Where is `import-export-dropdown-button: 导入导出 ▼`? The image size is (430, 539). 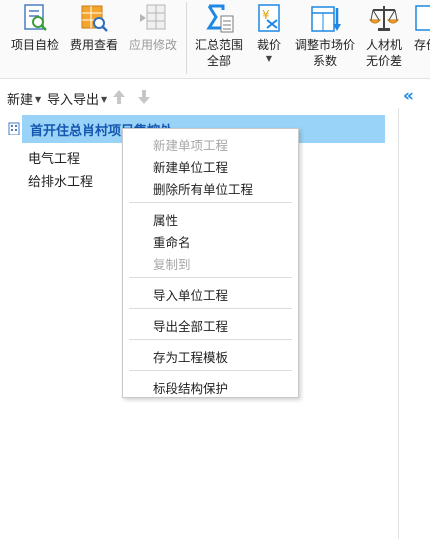 import-export-dropdown-button: 导入导出 ▼ is located at coordinates (77, 98).